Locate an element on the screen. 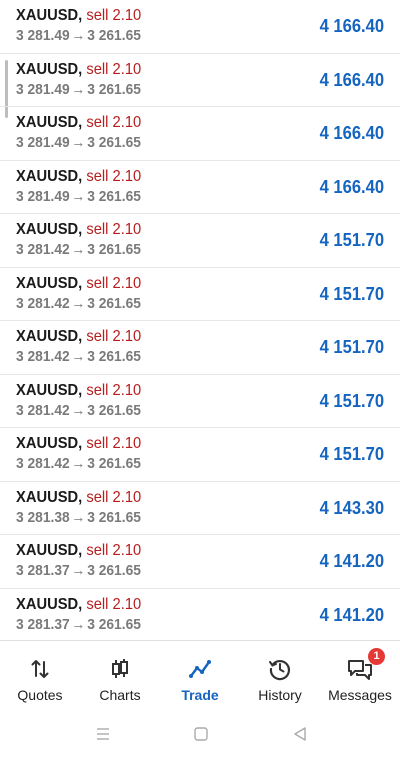 The image size is (400, 758). home-square-icon is located at coordinates (201, 734).